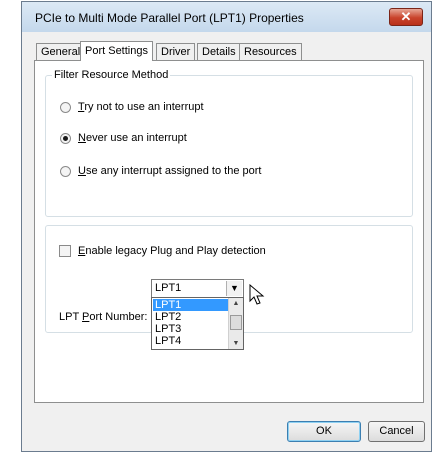 The height and width of the screenshot is (456, 441). I want to click on cancel-button: Cancel, so click(396, 431).